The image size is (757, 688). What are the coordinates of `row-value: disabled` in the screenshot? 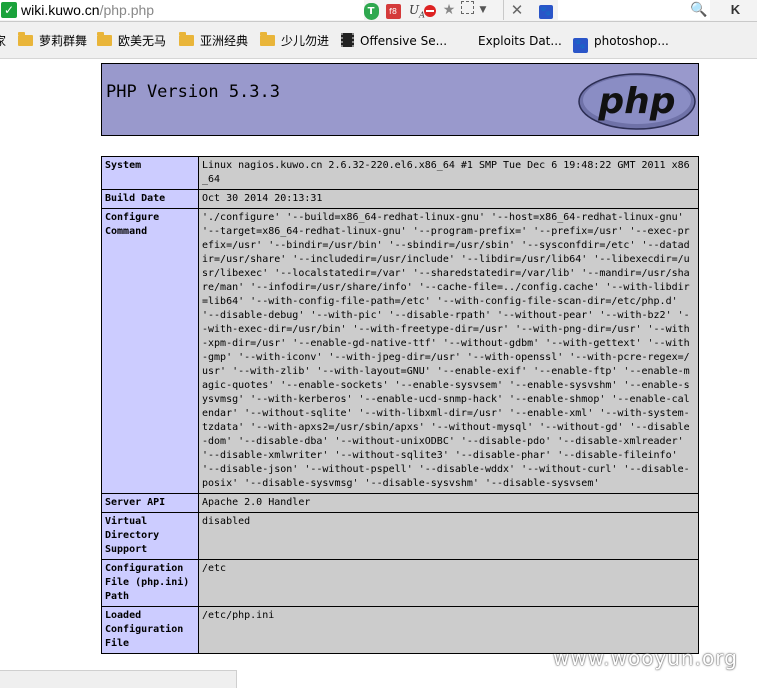 It's located at (448, 536).